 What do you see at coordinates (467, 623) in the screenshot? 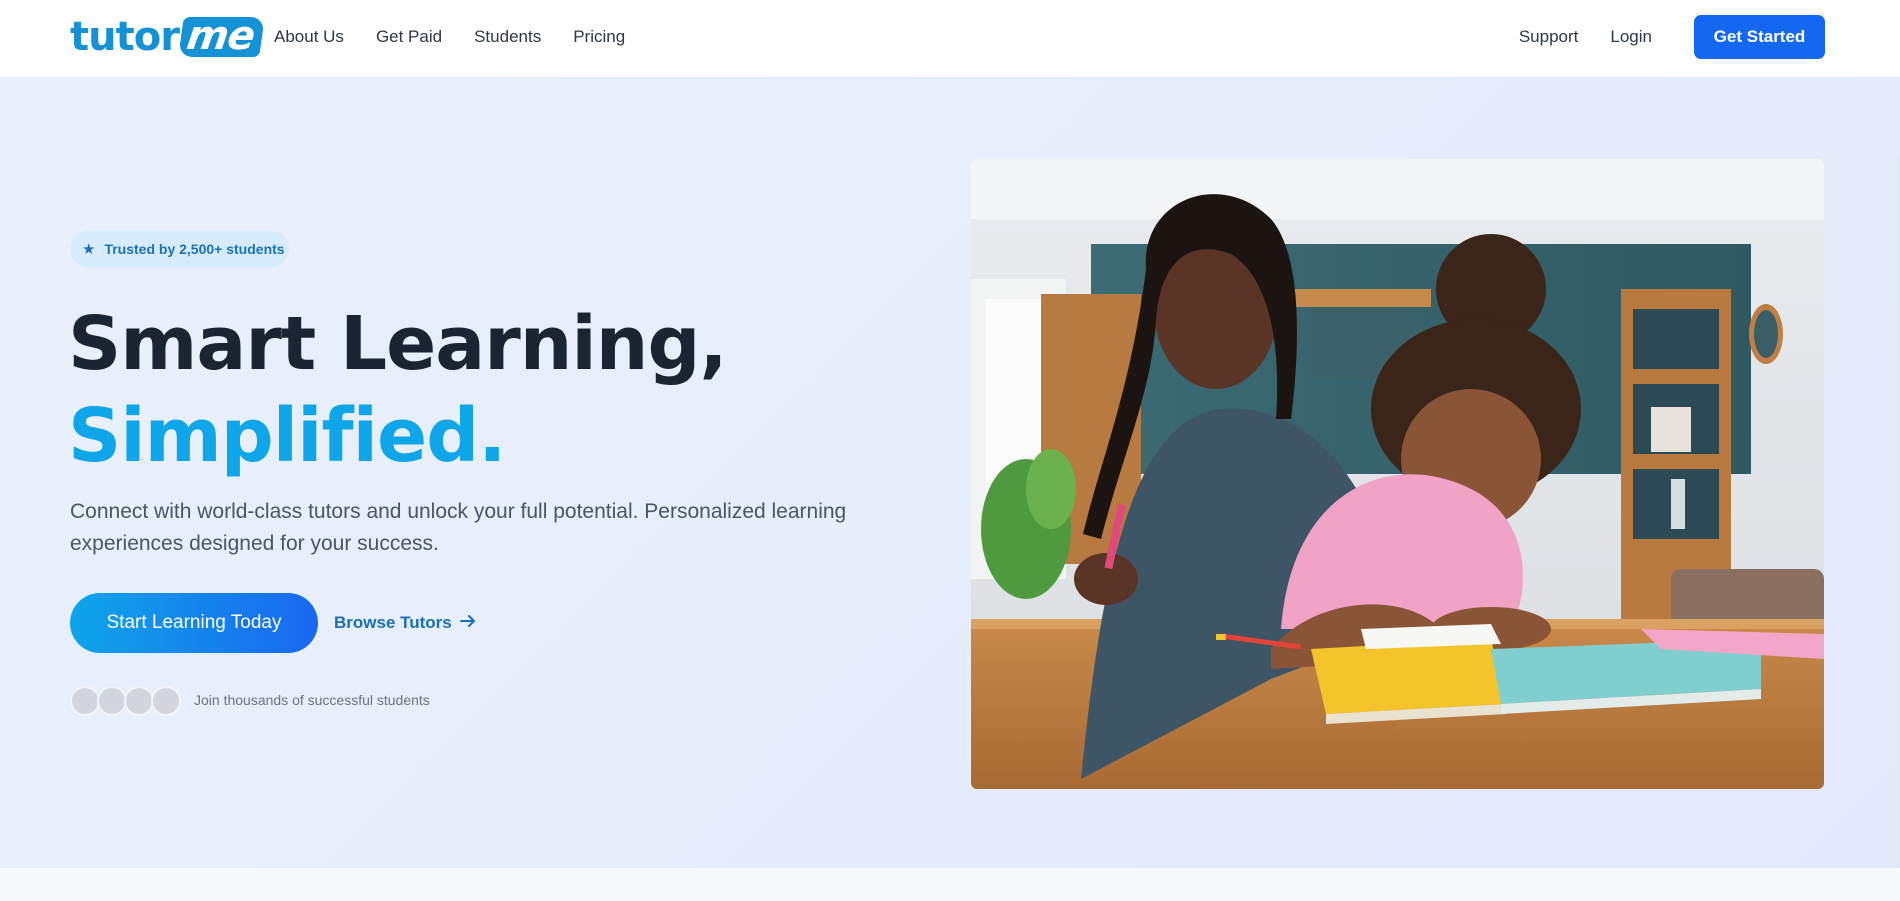
I see `arrow-right-icon` at bounding box center [467, 623].